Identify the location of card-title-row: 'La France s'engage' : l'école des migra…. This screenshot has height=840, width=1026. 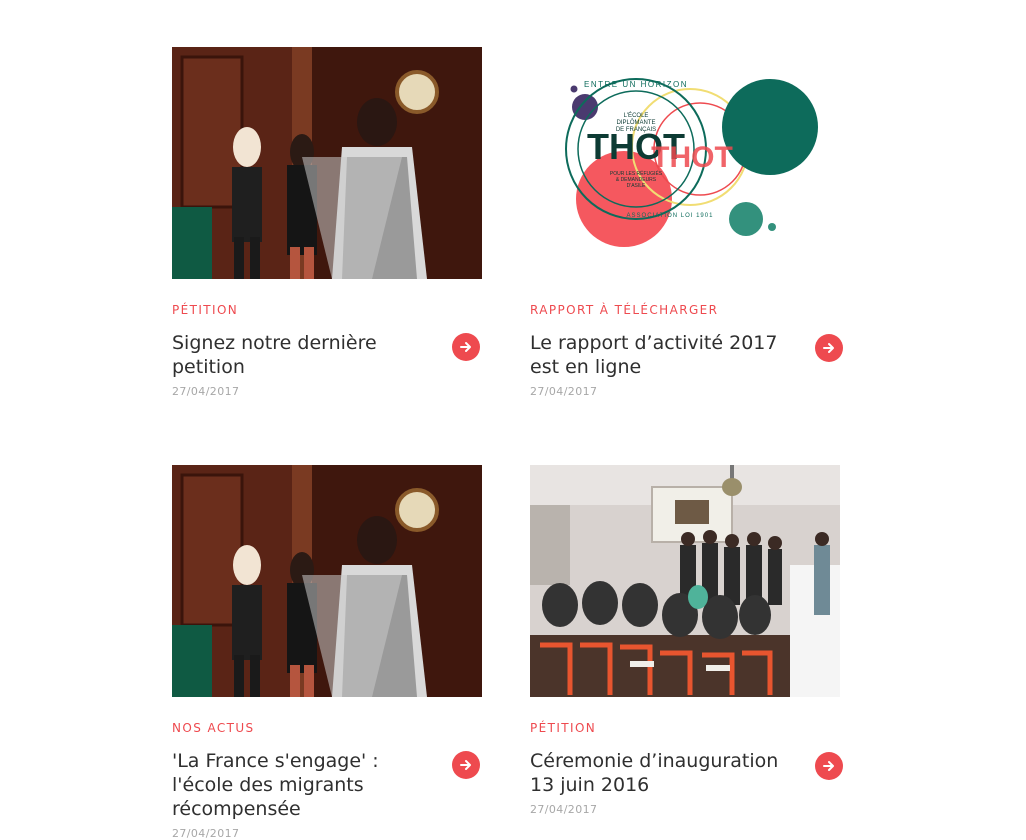
(327, 785).